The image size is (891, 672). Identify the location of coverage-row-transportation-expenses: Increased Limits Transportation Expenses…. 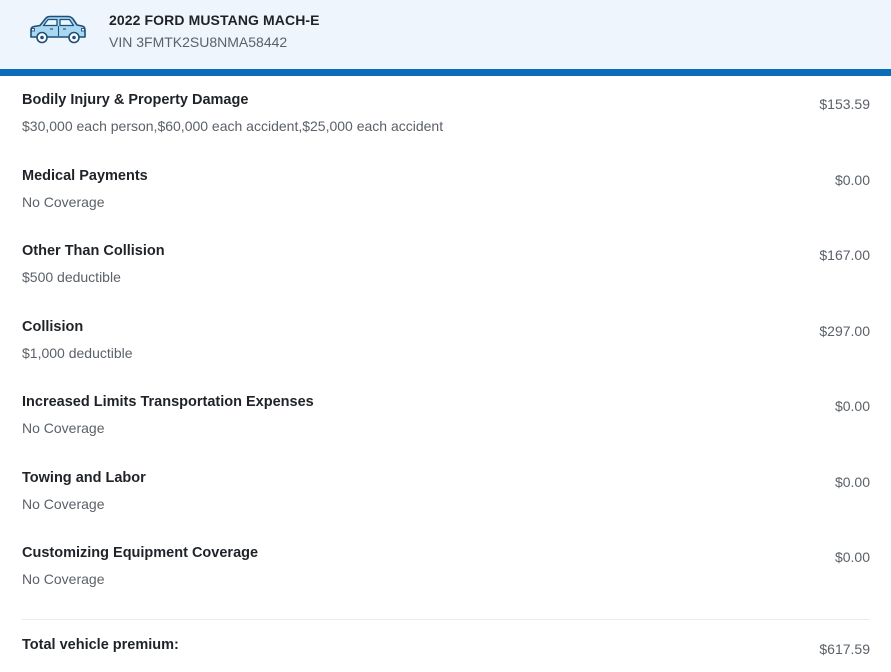
(446, 416).